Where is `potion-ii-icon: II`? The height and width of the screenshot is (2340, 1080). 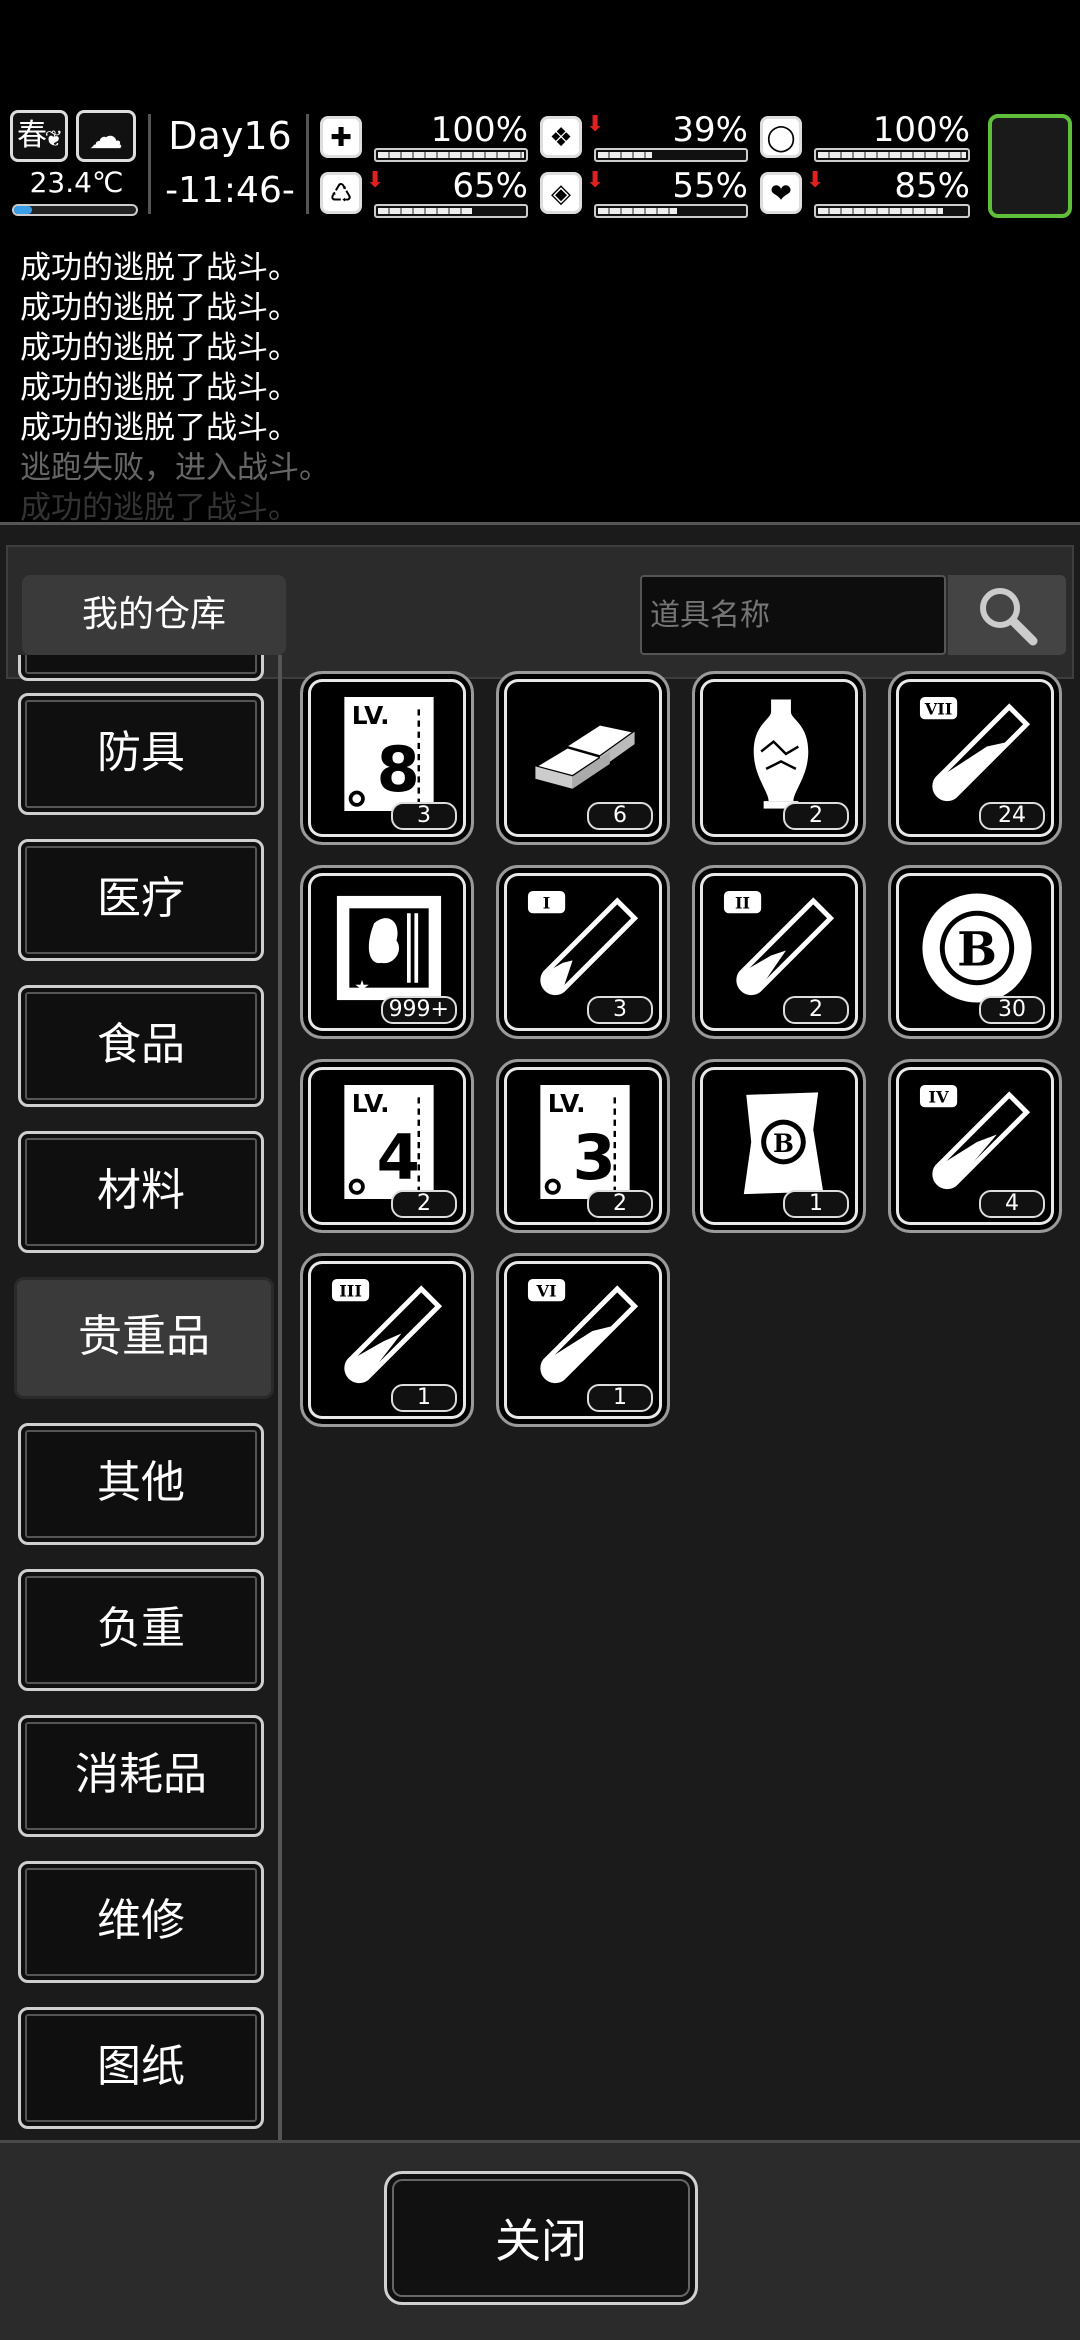 potion-ii-icon: II is located at coordinates (779, 943).